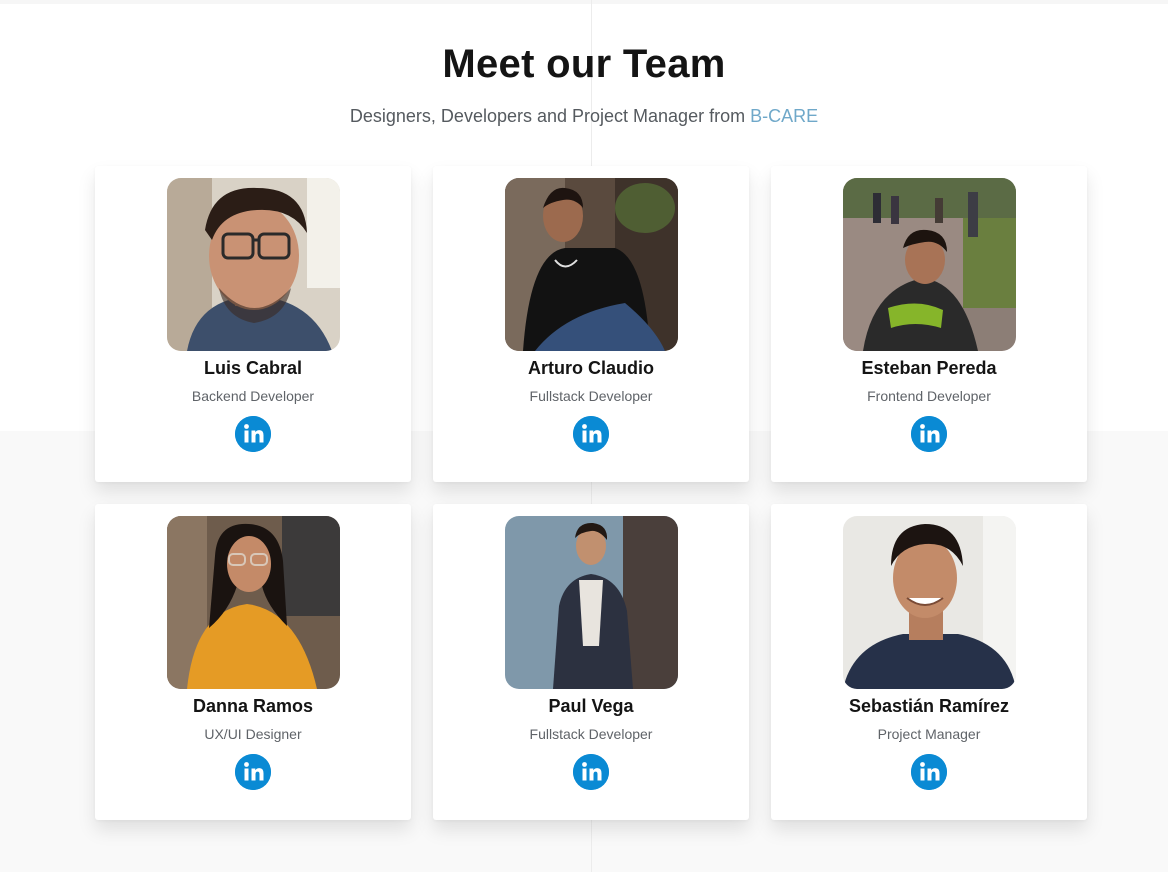 Image resolution: width=1168 pixels, height=872 pixels. Describe the element at coordinates (253, 396) in the screenshot. I see `member-role: Backend Developer` at that location.